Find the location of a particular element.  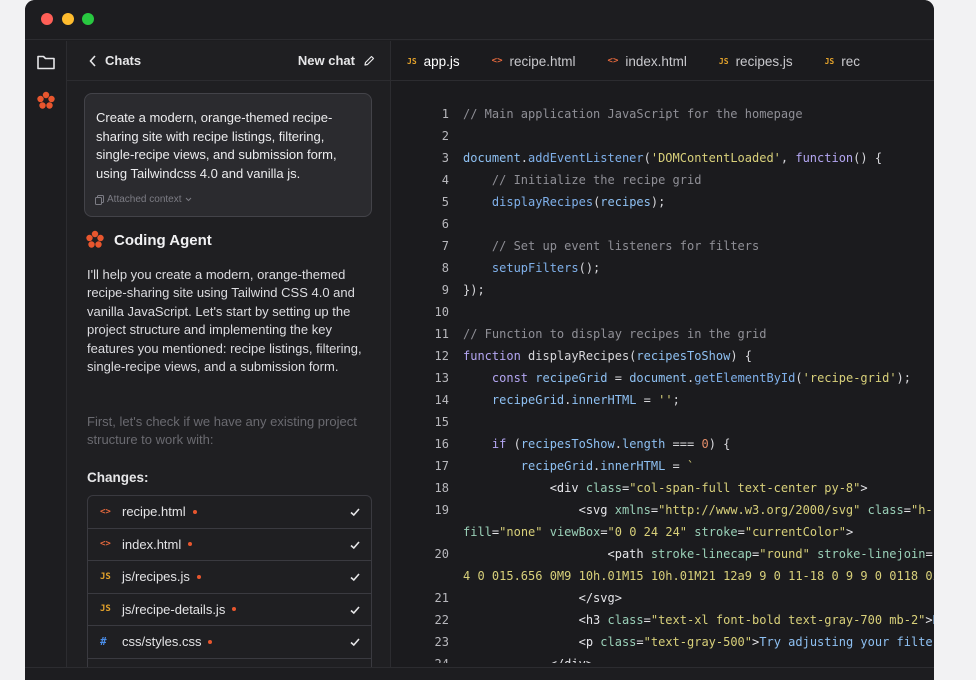

agent-header: Coding Agent is located at coordinates (148, 240).